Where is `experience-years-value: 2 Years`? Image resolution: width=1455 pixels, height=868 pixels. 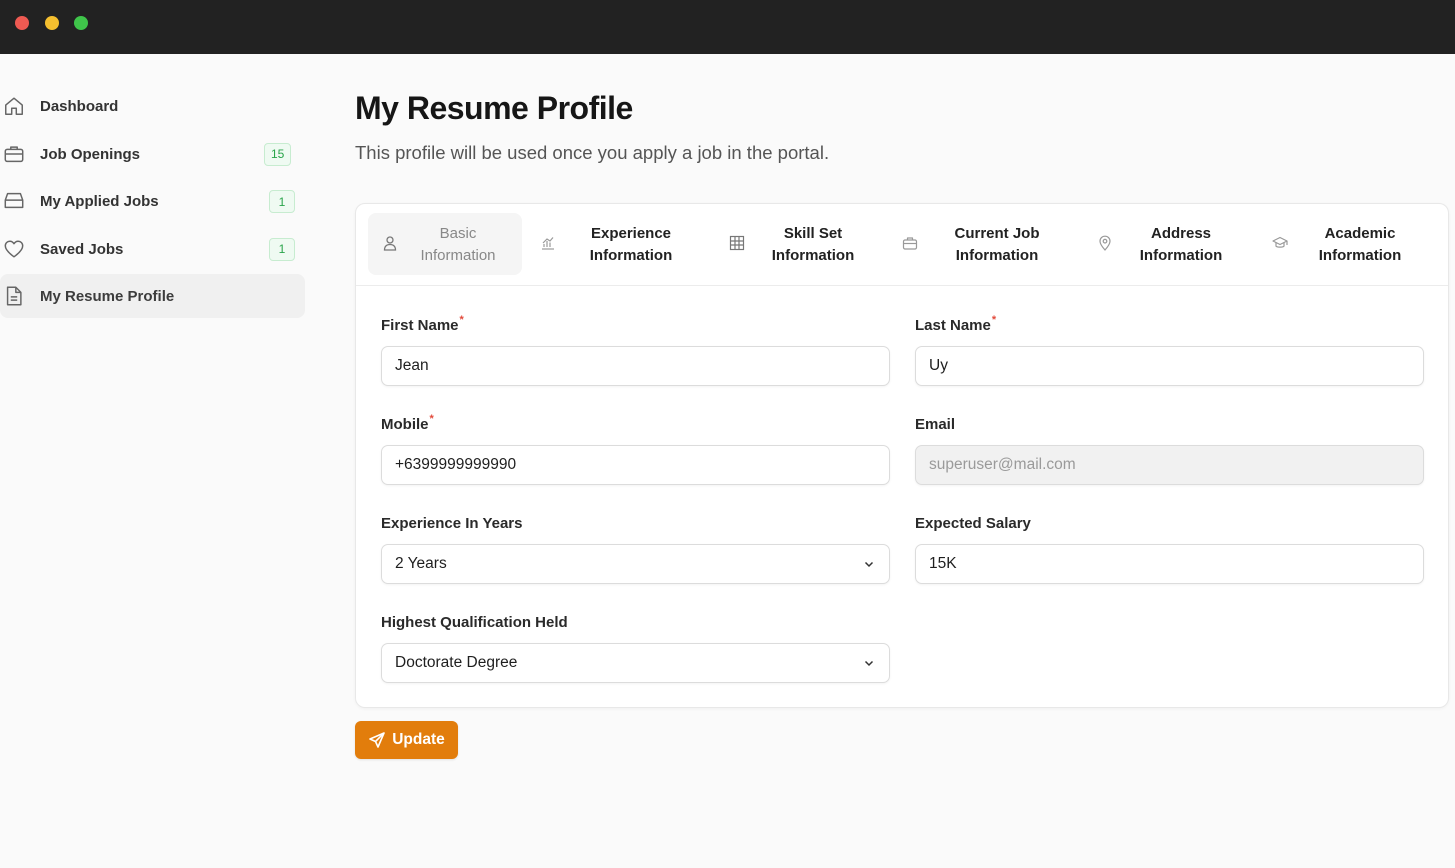 experience-years-value: 2 Years is located at coordinates (421, 563).